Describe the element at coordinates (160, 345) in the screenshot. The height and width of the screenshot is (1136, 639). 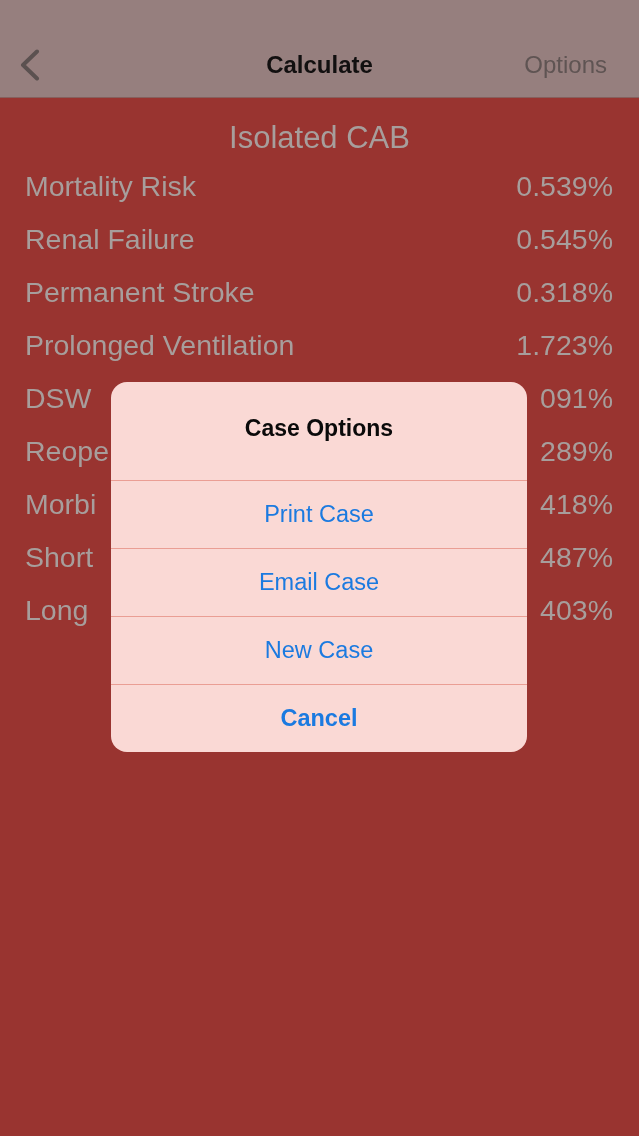
I see `risk-label: Prolonged Ventilation` at that location.